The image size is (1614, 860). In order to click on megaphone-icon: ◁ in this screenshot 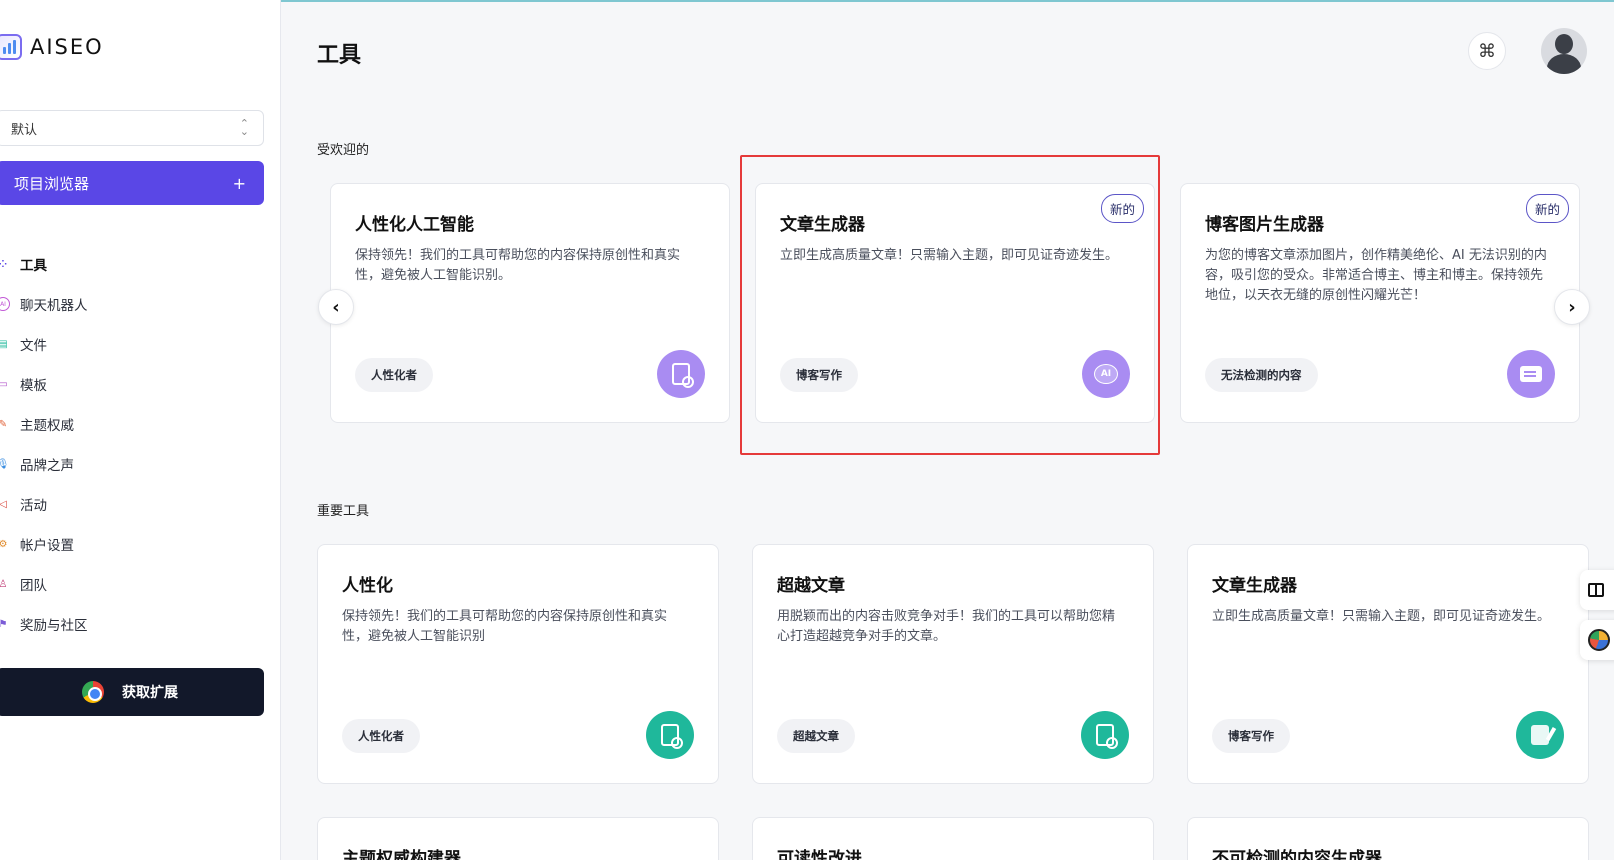, I will do `click(3, 504)`.